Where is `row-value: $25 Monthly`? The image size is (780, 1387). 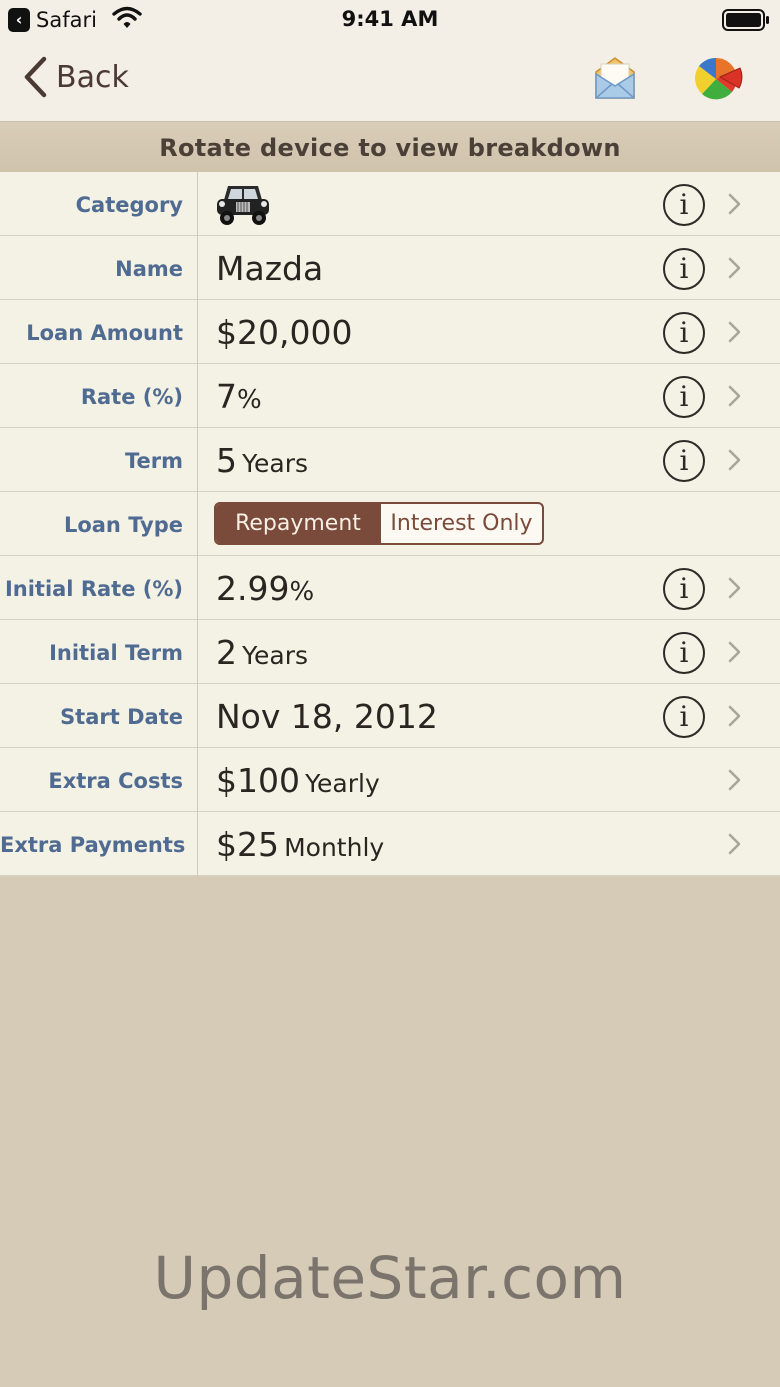
row-value: $25 Monthly is located at coordinates (300, 844).